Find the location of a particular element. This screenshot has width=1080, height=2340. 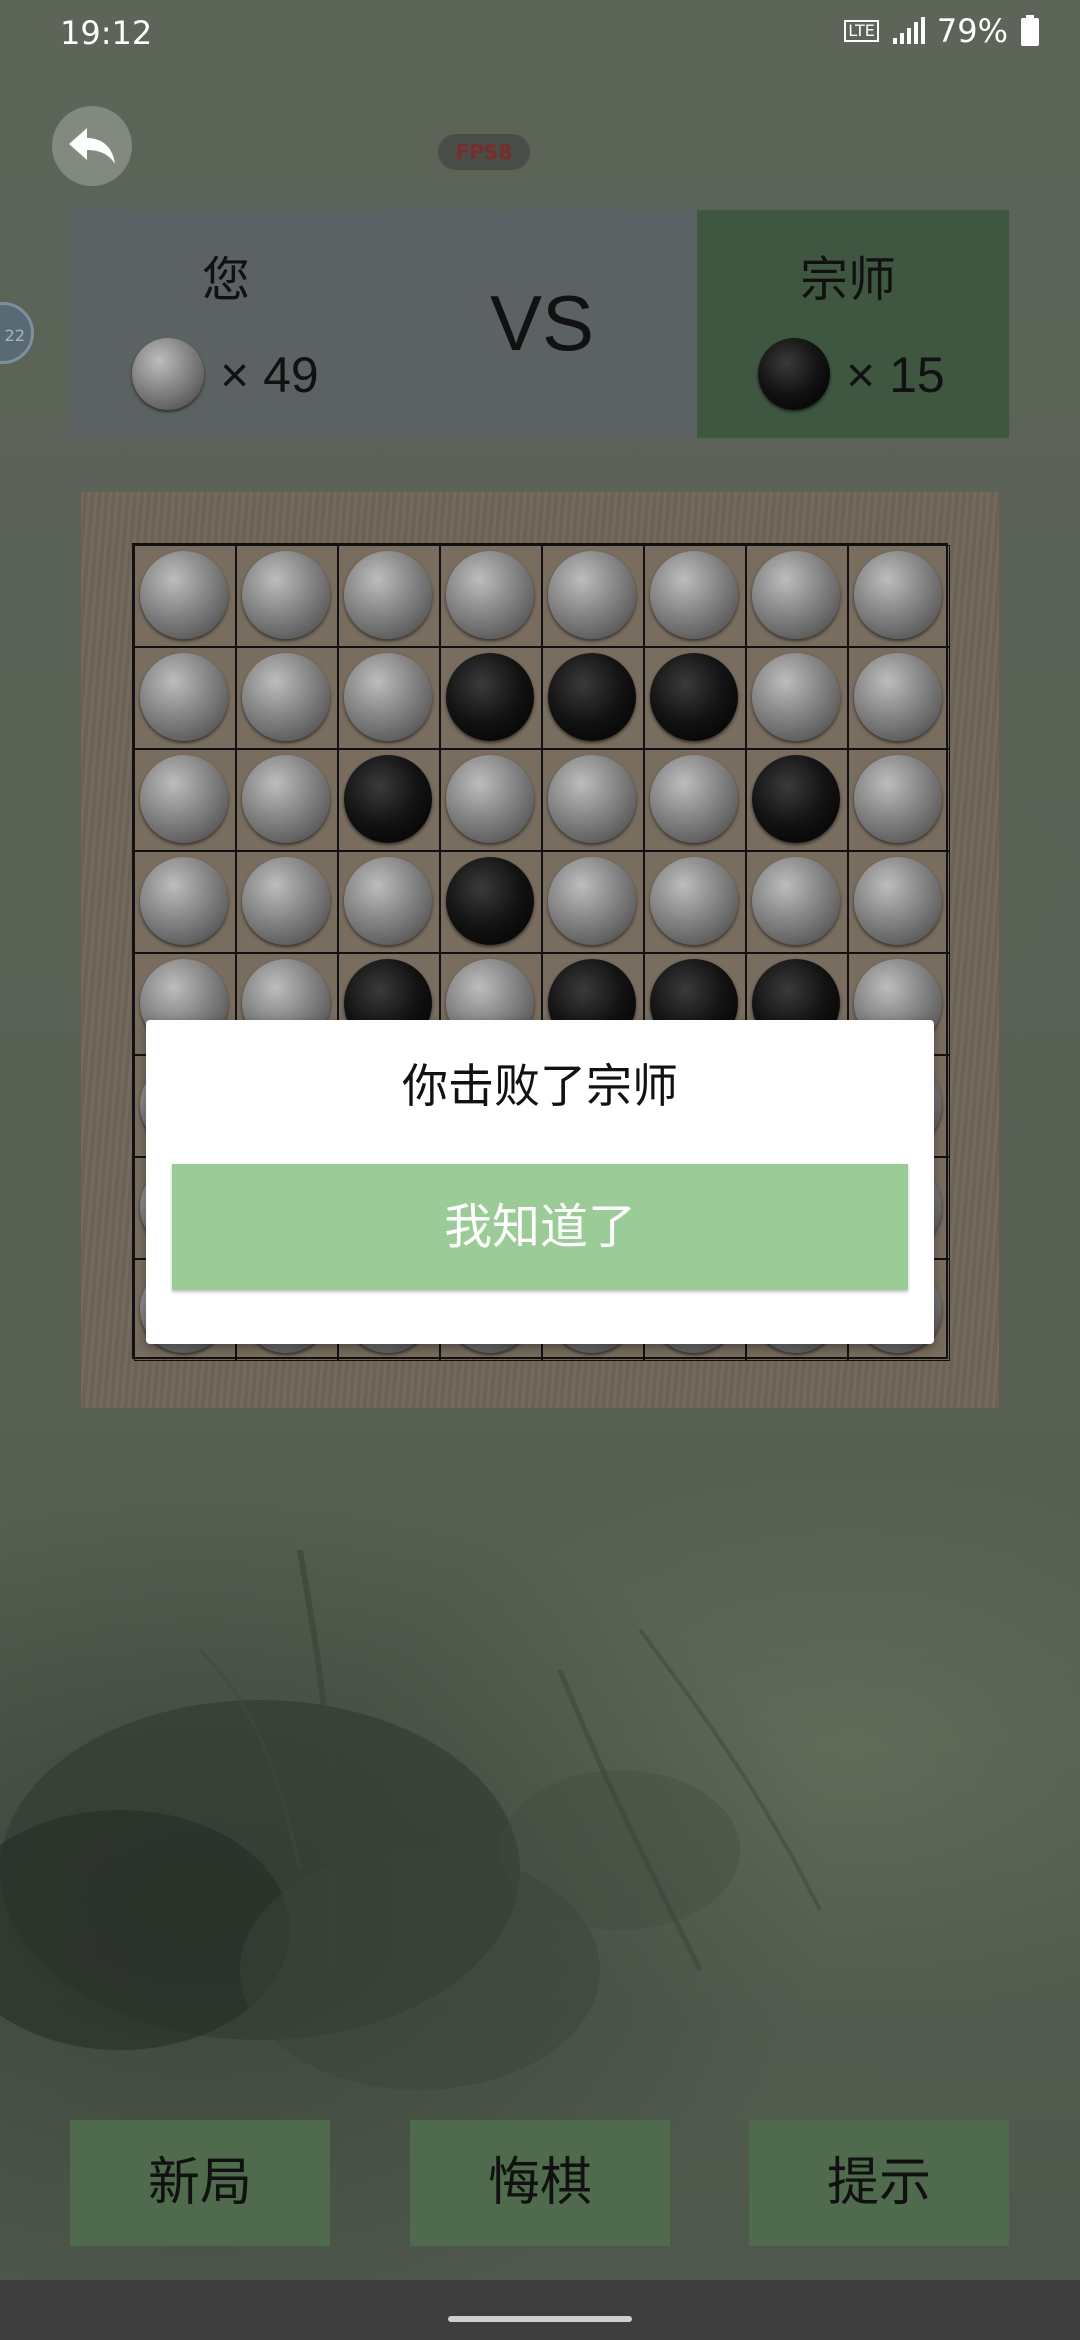

player-name: 您 is located at coordinates (226, 280).